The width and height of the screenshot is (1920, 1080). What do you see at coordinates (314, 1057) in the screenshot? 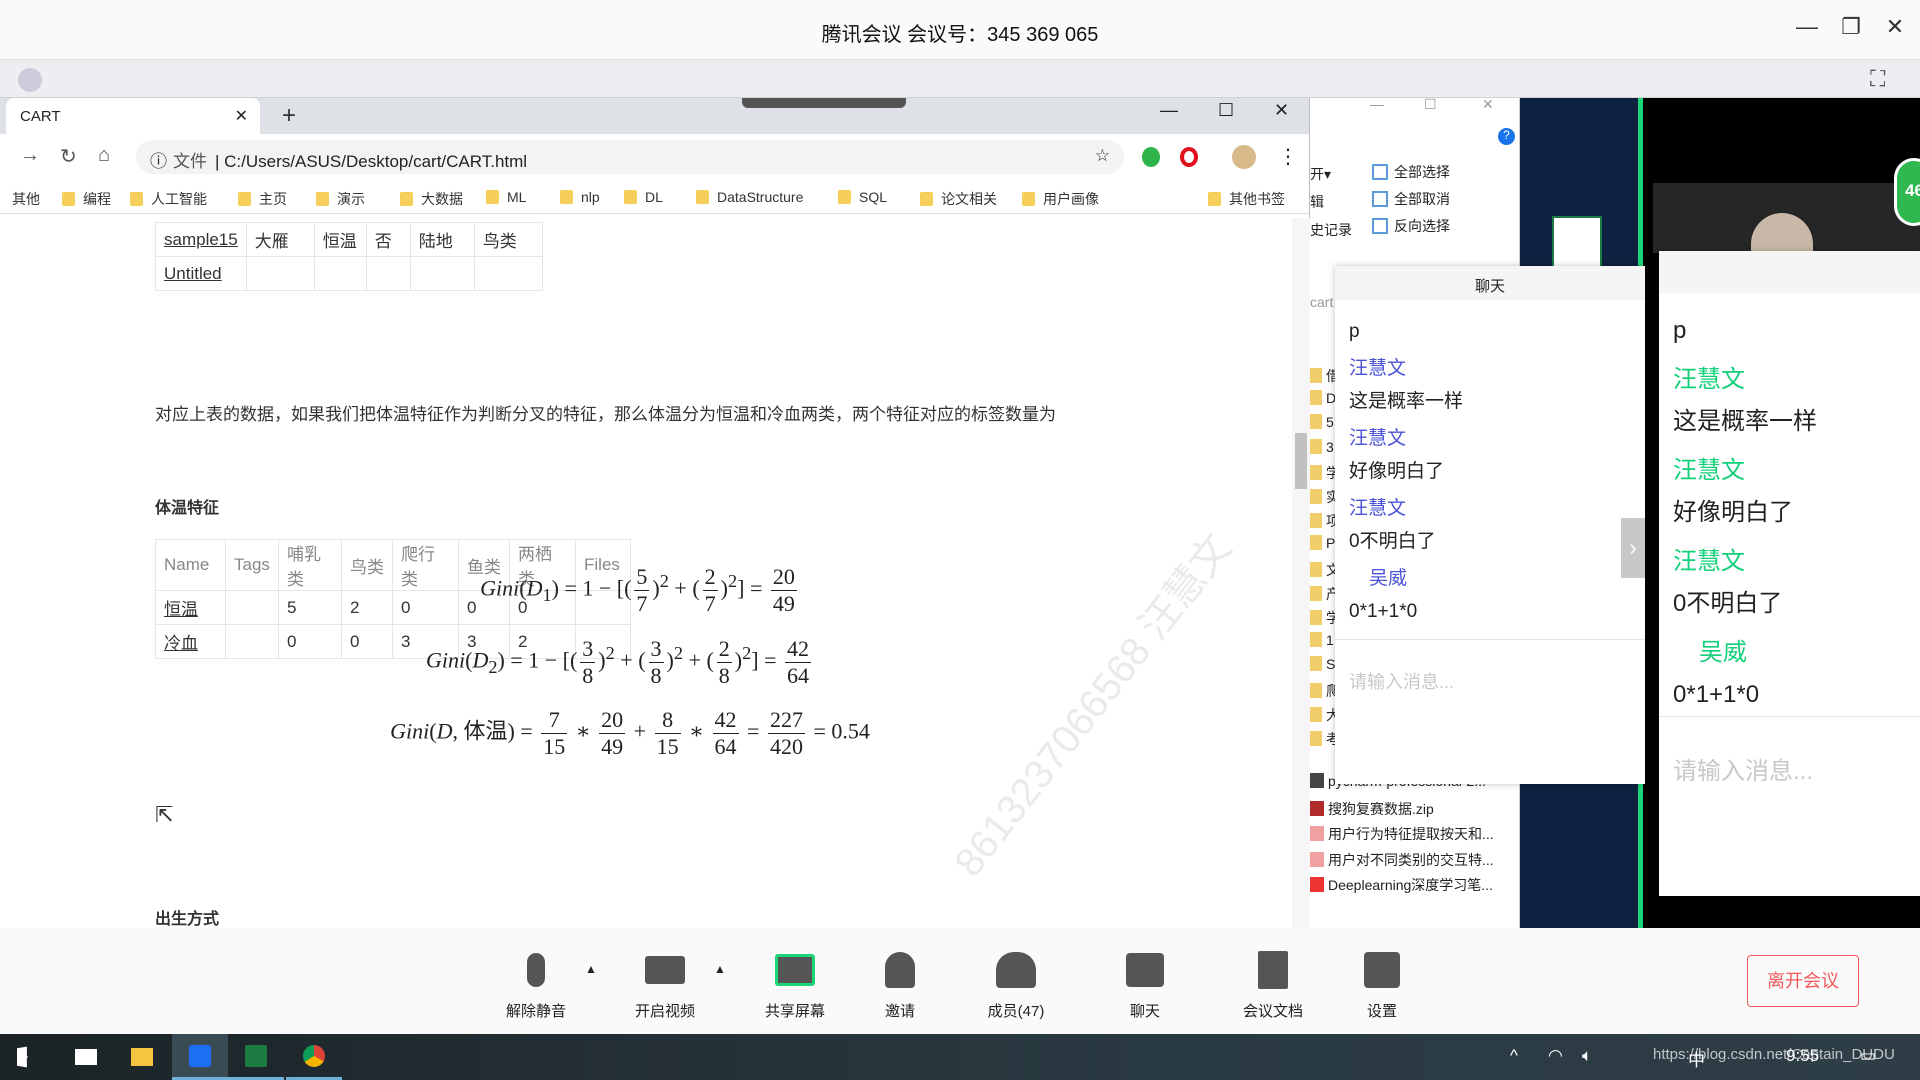
I see `chrome-icon` at bounding box center [314, 1057].